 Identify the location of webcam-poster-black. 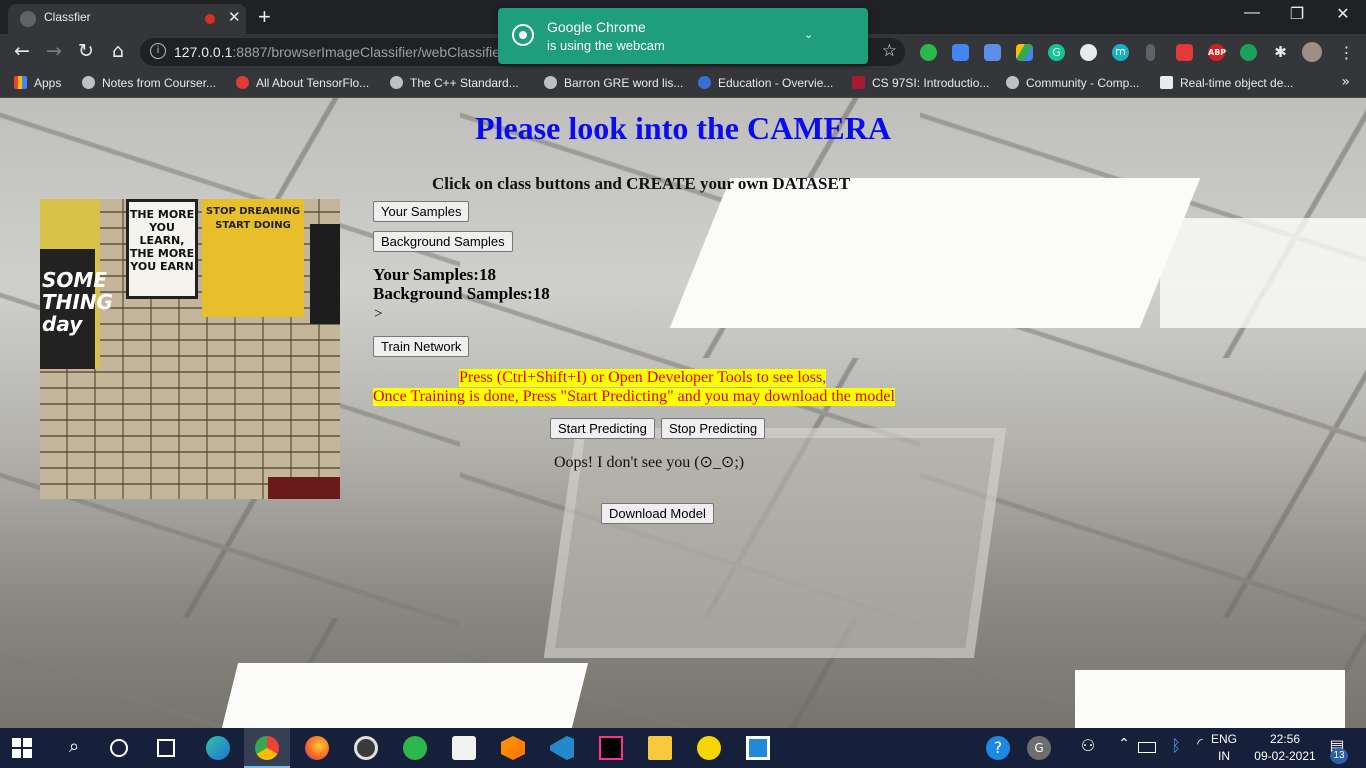
(325, 274).